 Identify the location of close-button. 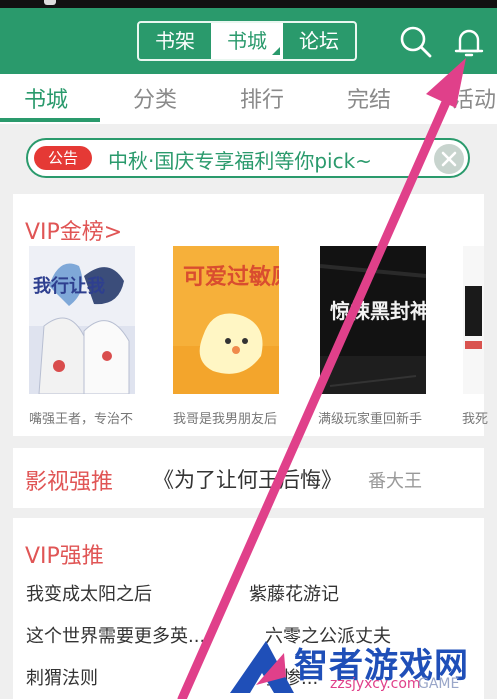
(449, 159).